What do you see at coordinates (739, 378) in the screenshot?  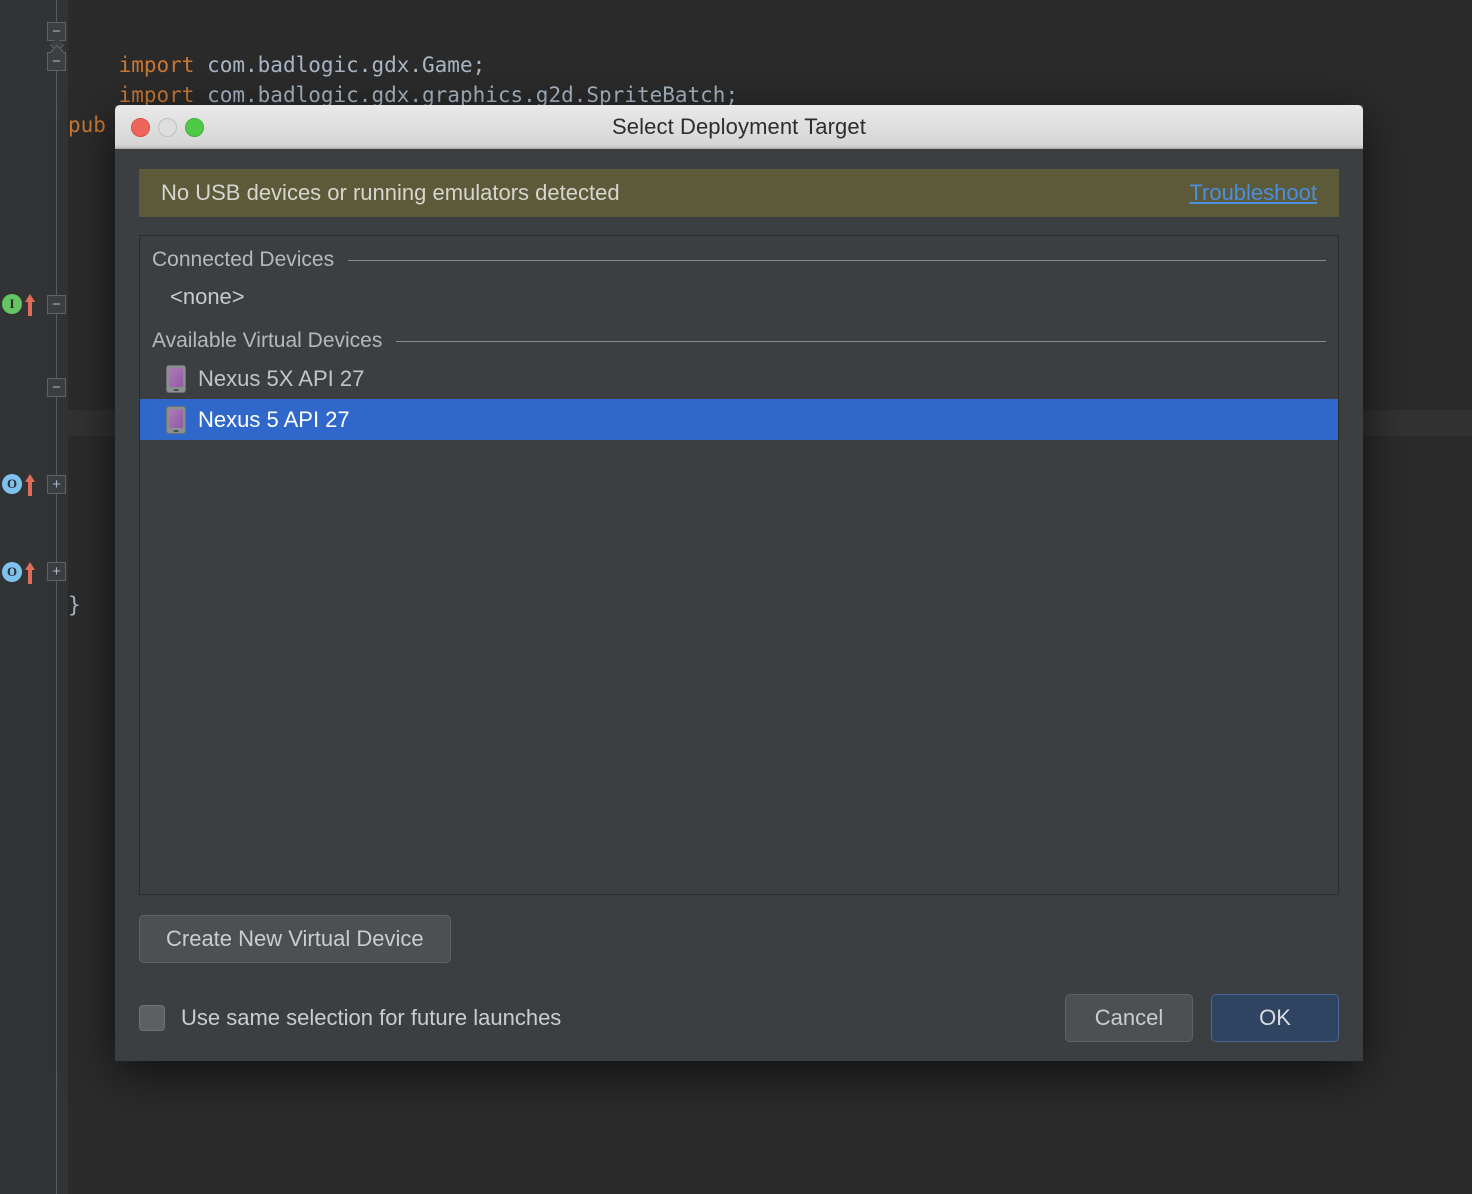 I see `list-item-virtual-device: Nexus 5X API 27` at bounding box center [739, 378].